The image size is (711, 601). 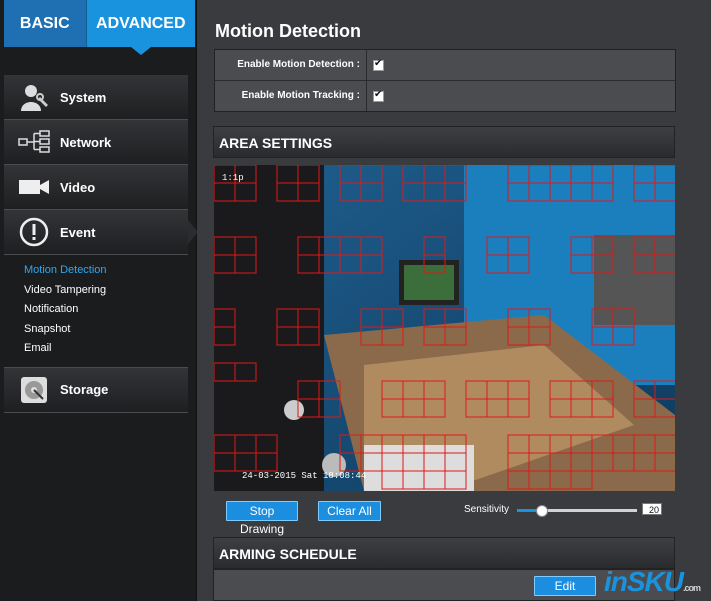 What do you see at coordinates (96, 97) in the screenshot?
I see `sidebar-item-system: System` at bounding box center [96, 97].